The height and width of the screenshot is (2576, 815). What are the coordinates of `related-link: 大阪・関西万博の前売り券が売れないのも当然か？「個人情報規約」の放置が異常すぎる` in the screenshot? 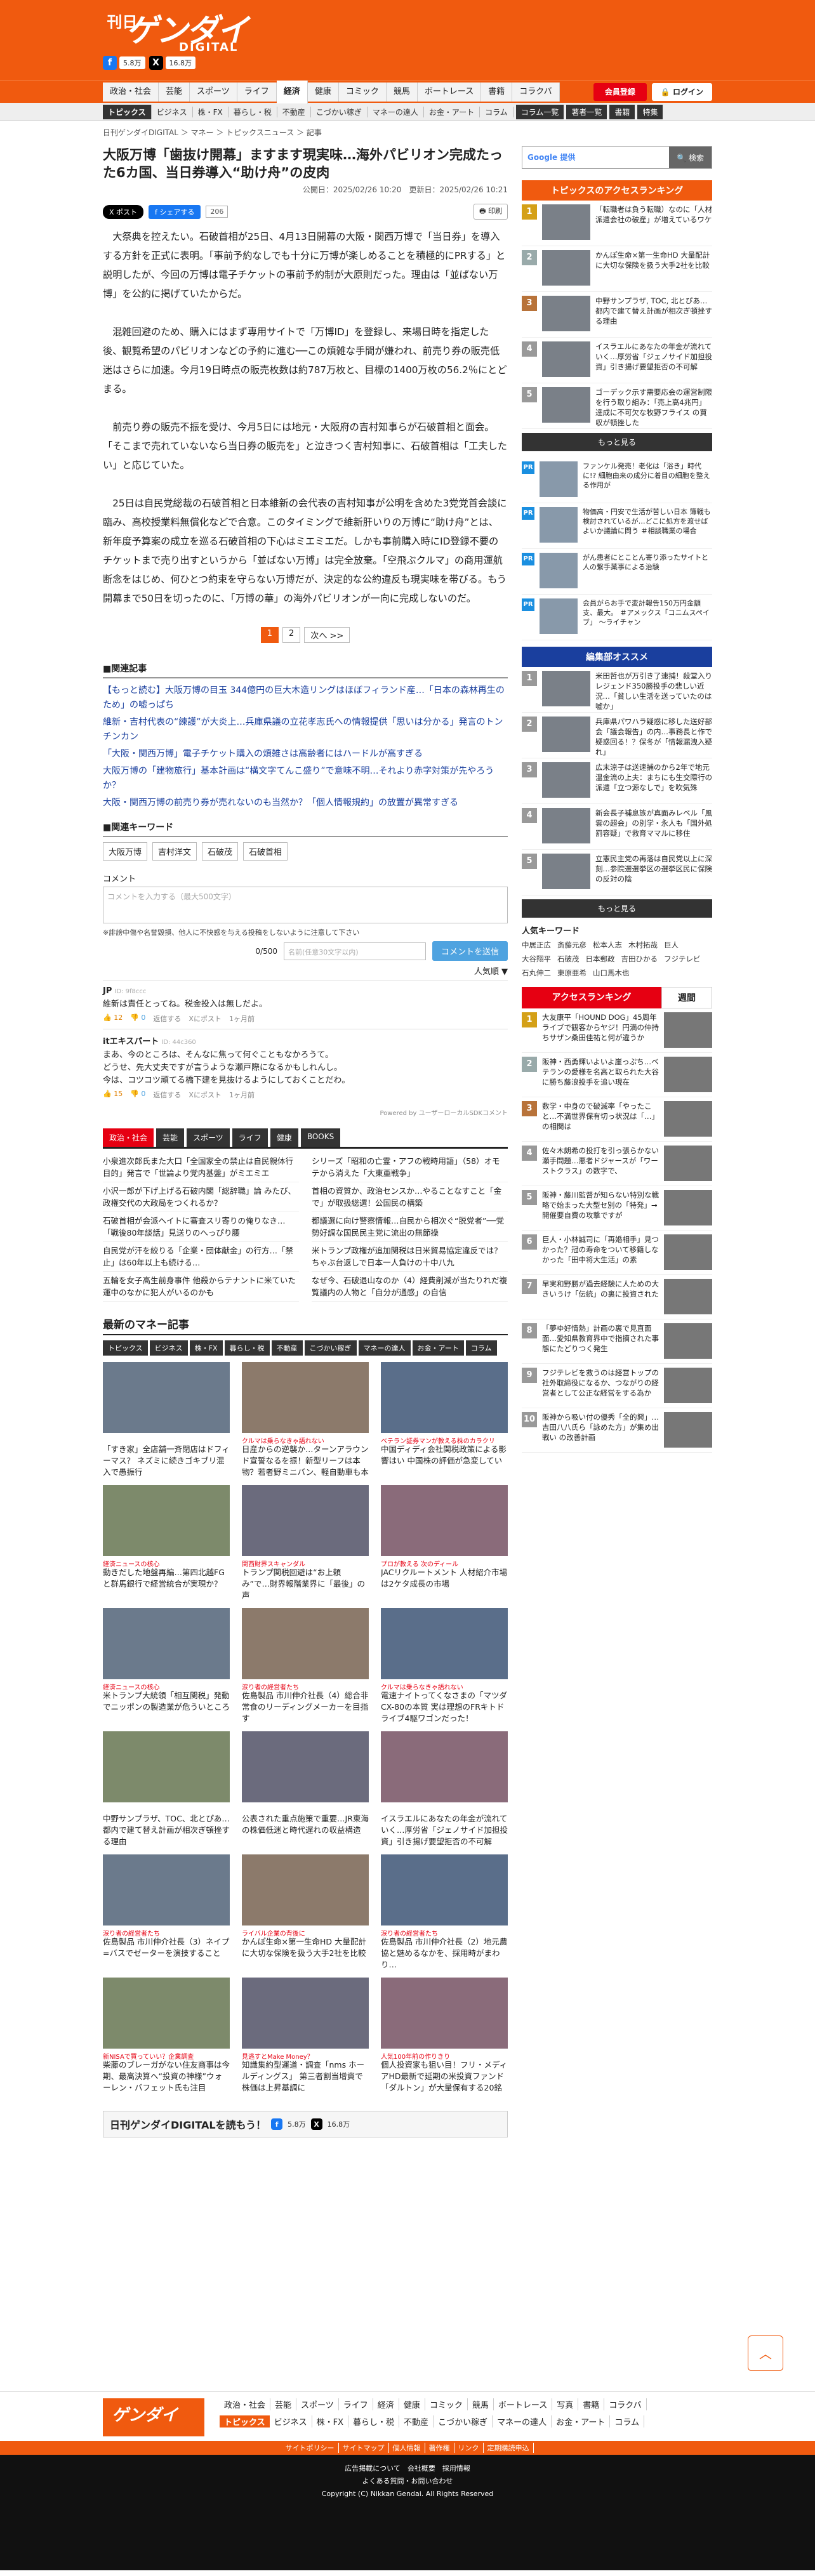 It's located at (305, 804).